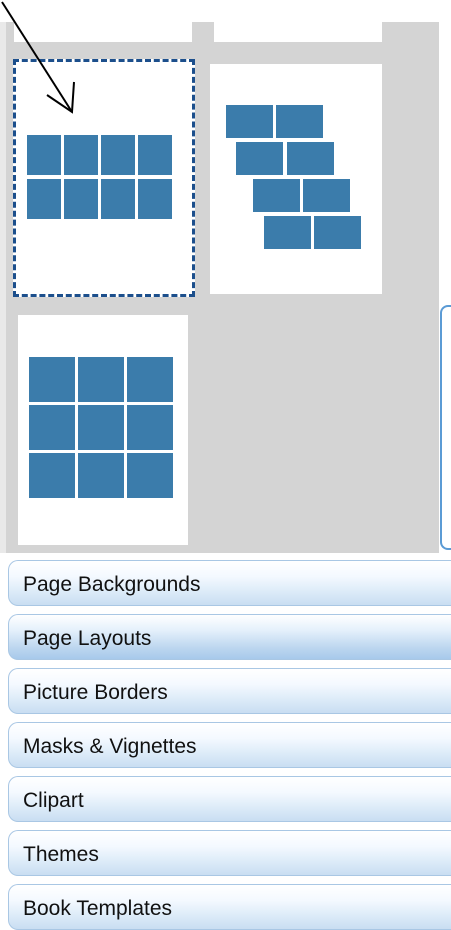 Image resolution: width=451 pixels, height=930 pixels. I want to click on accordion-label: Clipart, so click(53, 800).